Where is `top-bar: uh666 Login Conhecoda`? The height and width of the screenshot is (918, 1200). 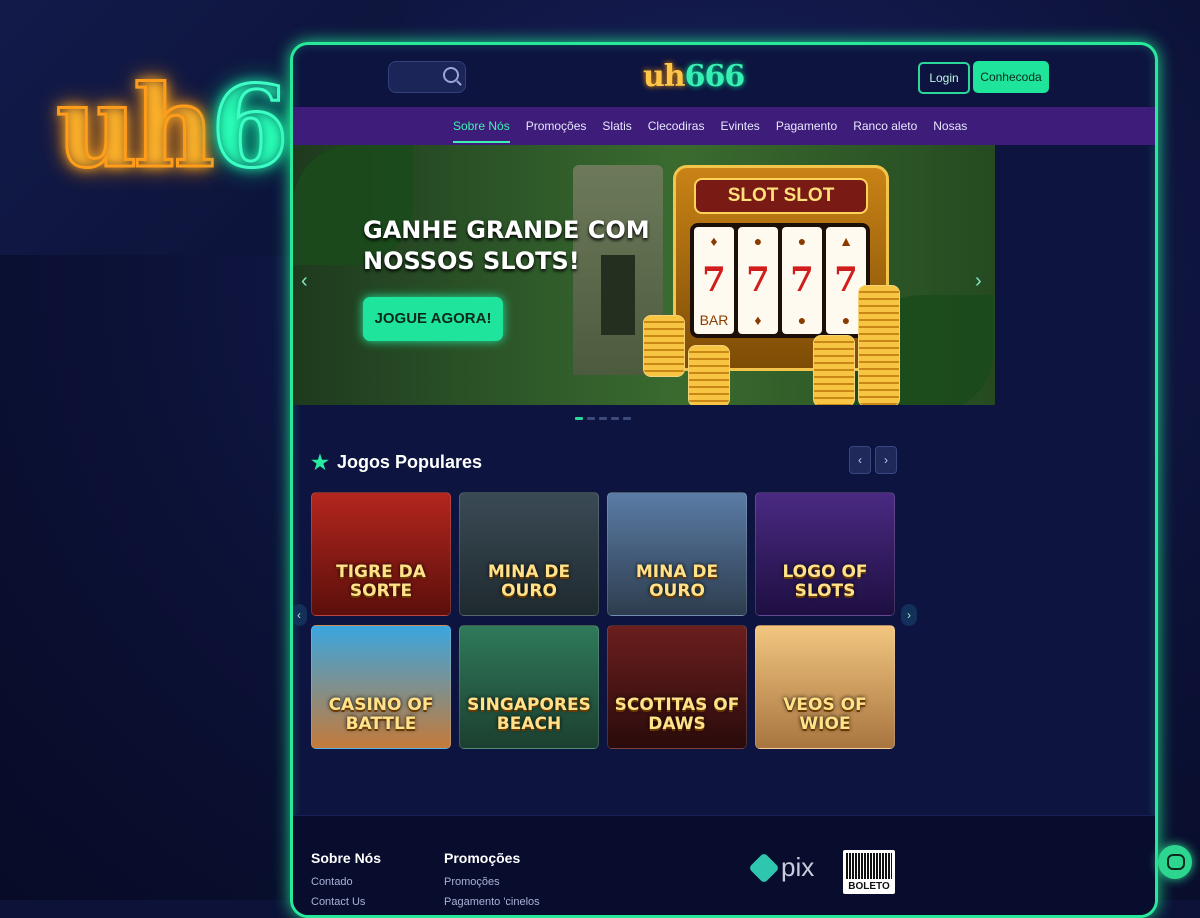 top-bar: uh666 Login Conhecoda is located at coordinates (724, 76).